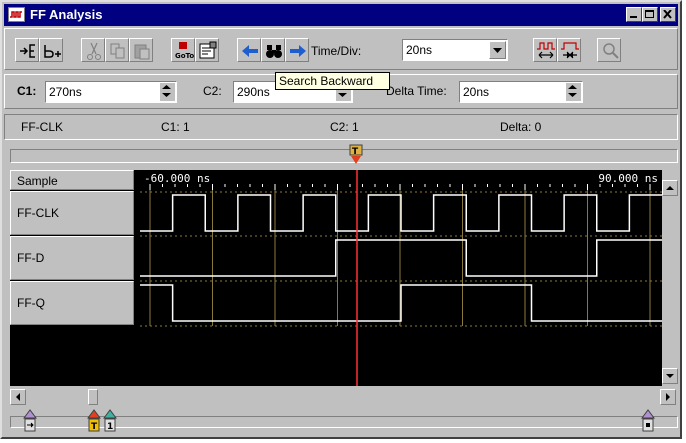 This screenshot has width=686, height=443. I want to click on close-icon, so click(667, 14).